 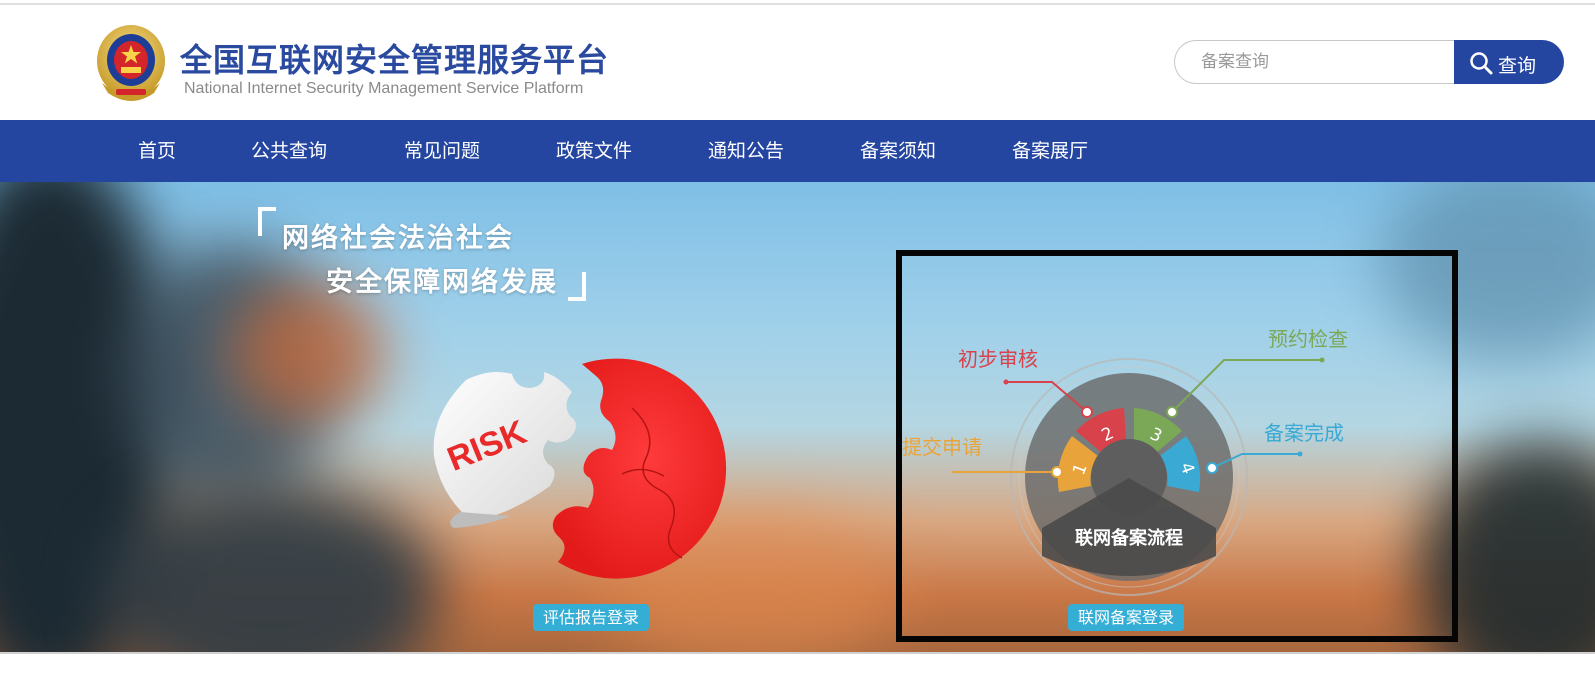 What do you see at coordinates (1126, 617) in the screenshot?
I see `filing-login-button: 联网备案登录` at bounding box center [1126, 617].